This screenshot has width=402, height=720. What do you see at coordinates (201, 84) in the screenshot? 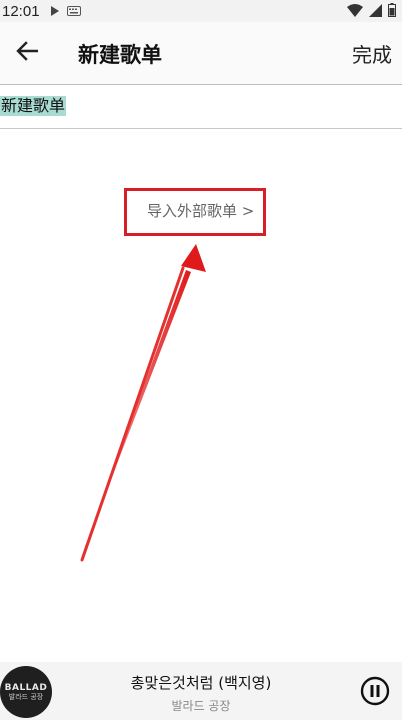
I see `toolbar-divider` at bounding box center [201, 84].